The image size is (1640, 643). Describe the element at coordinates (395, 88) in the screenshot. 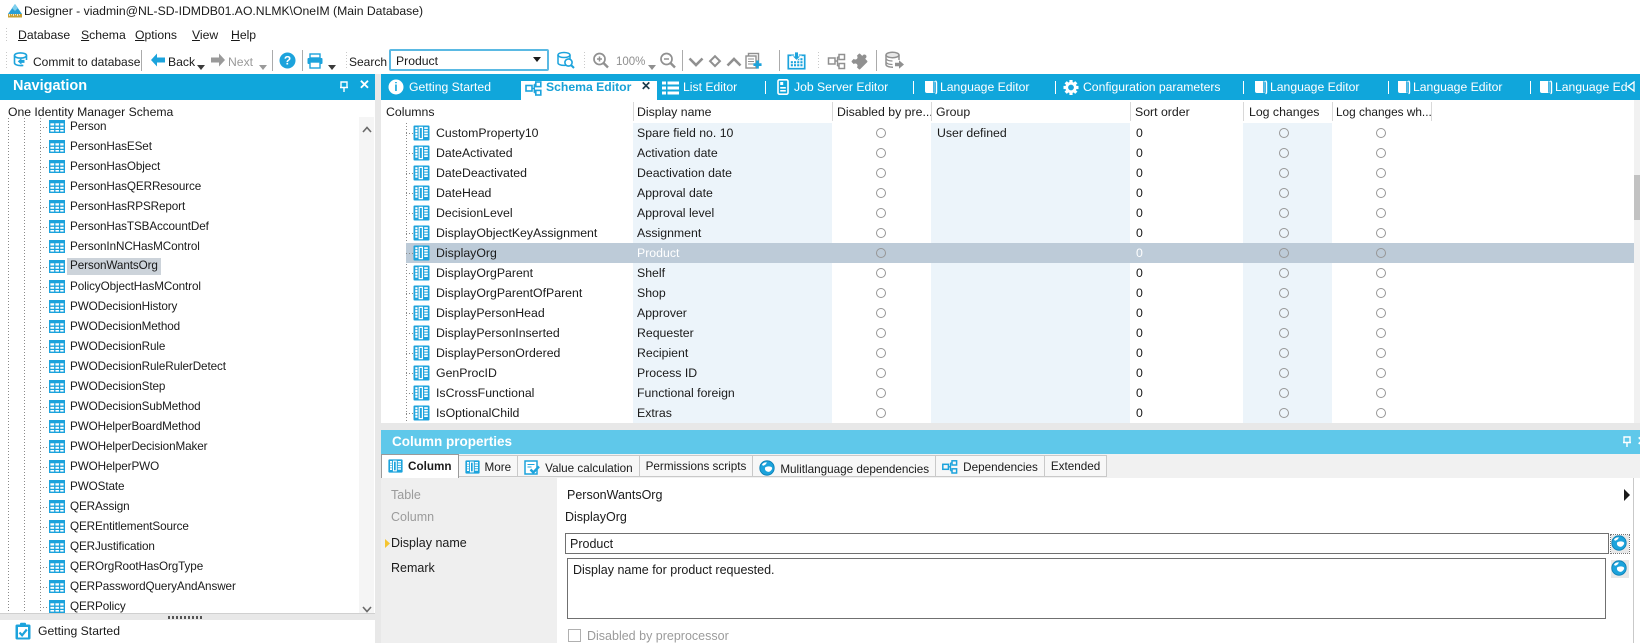

I see `svg-text: i` at that location.